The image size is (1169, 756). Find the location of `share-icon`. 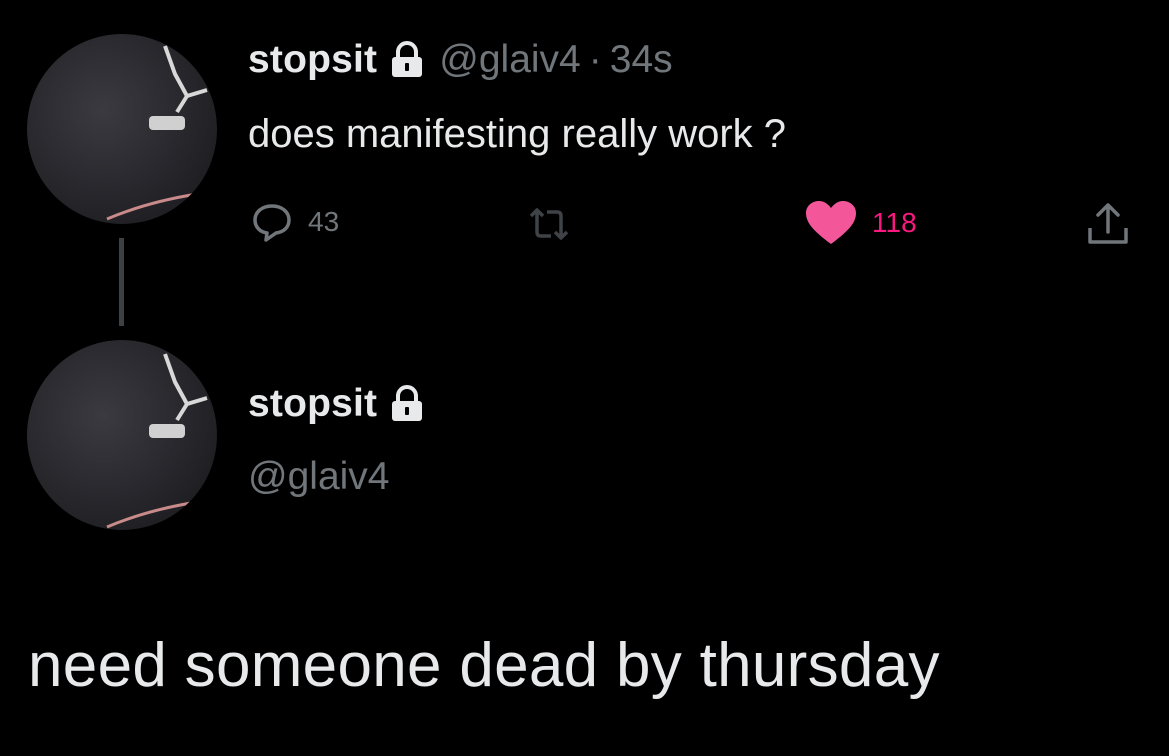

share-icon is located at coordinates (1108, 223).